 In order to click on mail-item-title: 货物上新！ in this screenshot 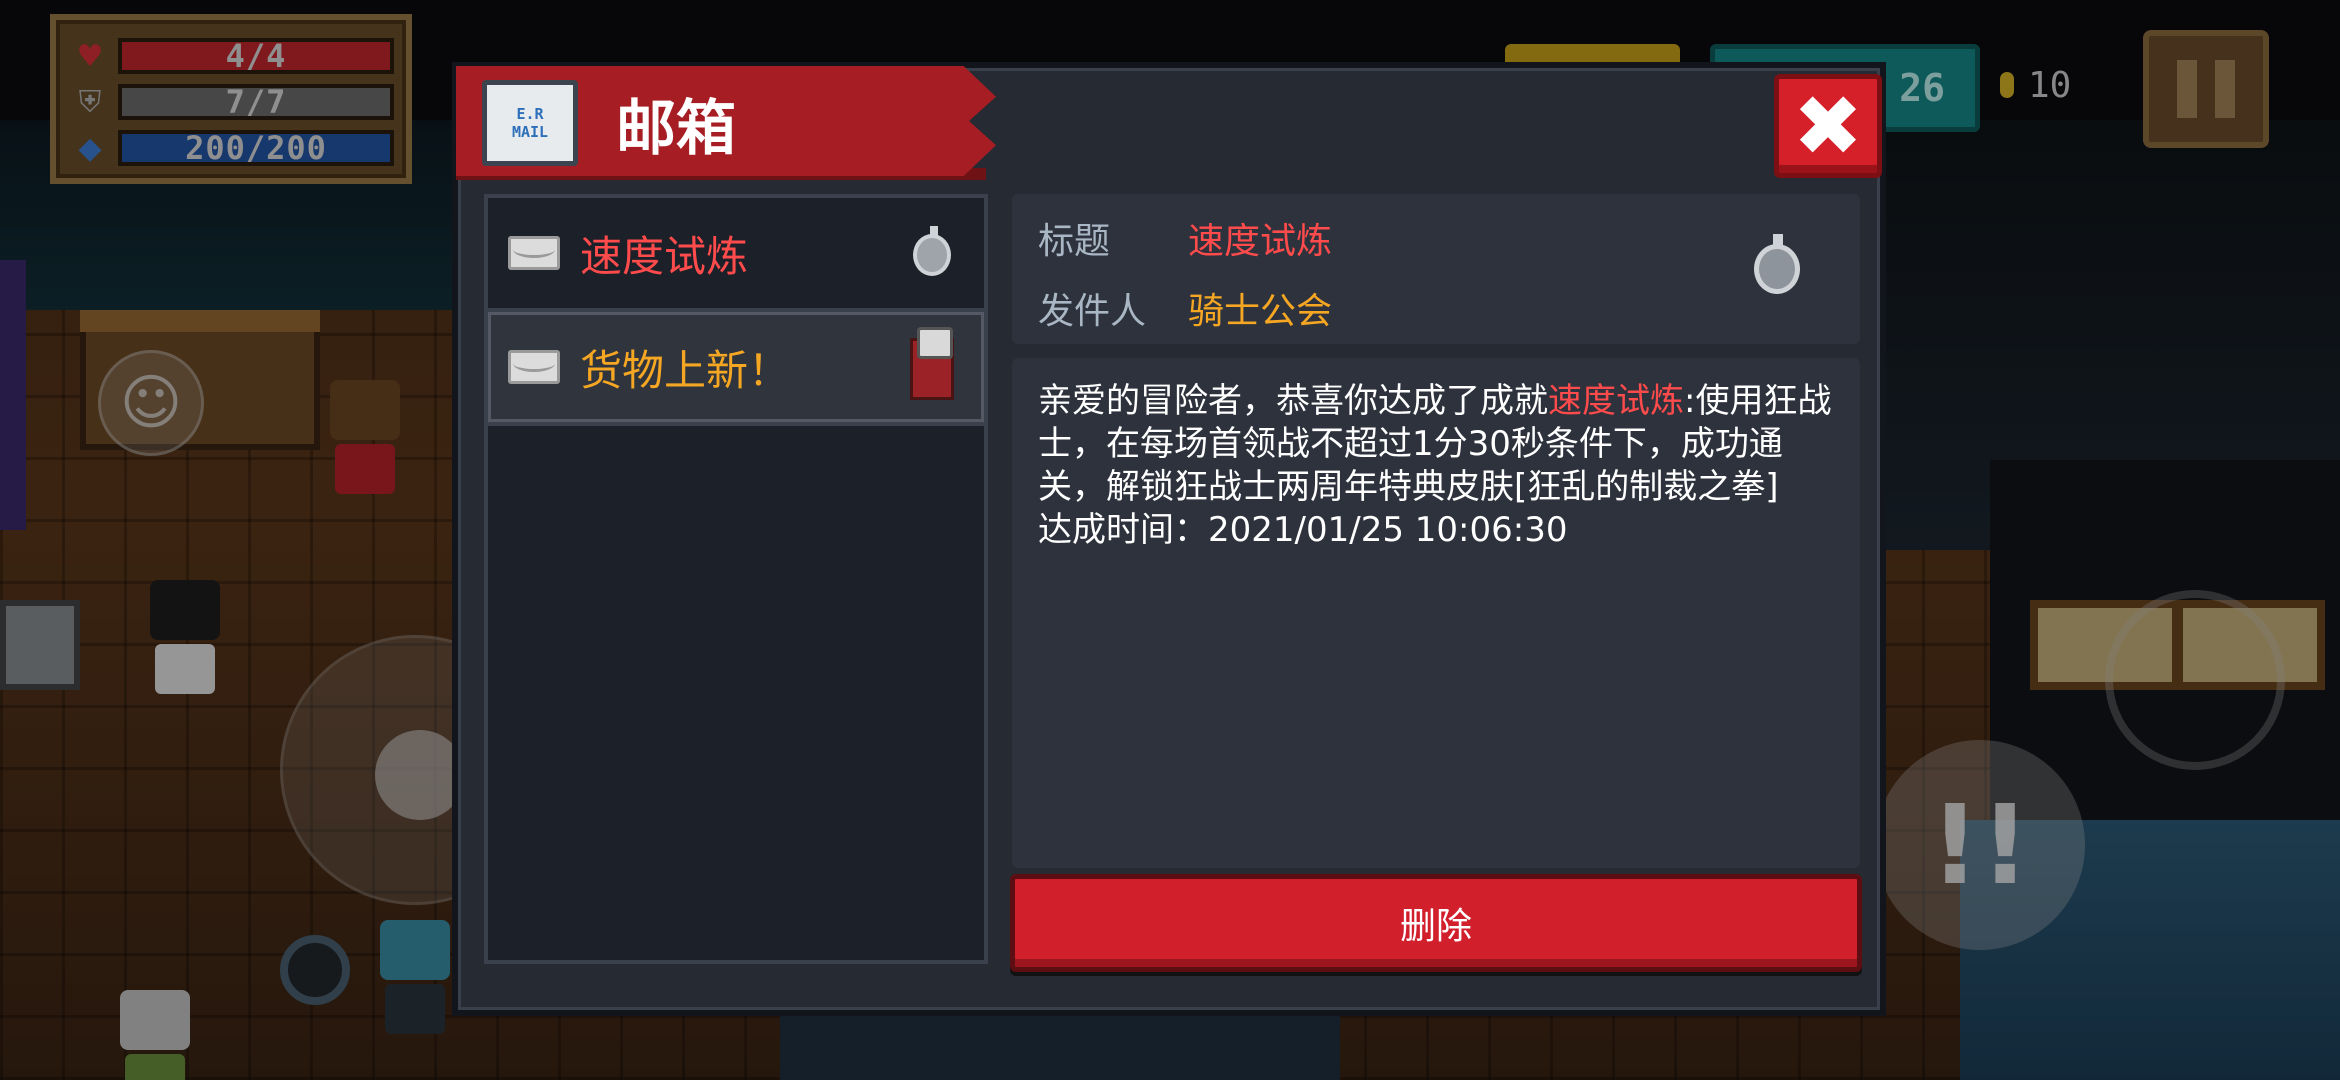, I will do `click(685, 370)`.